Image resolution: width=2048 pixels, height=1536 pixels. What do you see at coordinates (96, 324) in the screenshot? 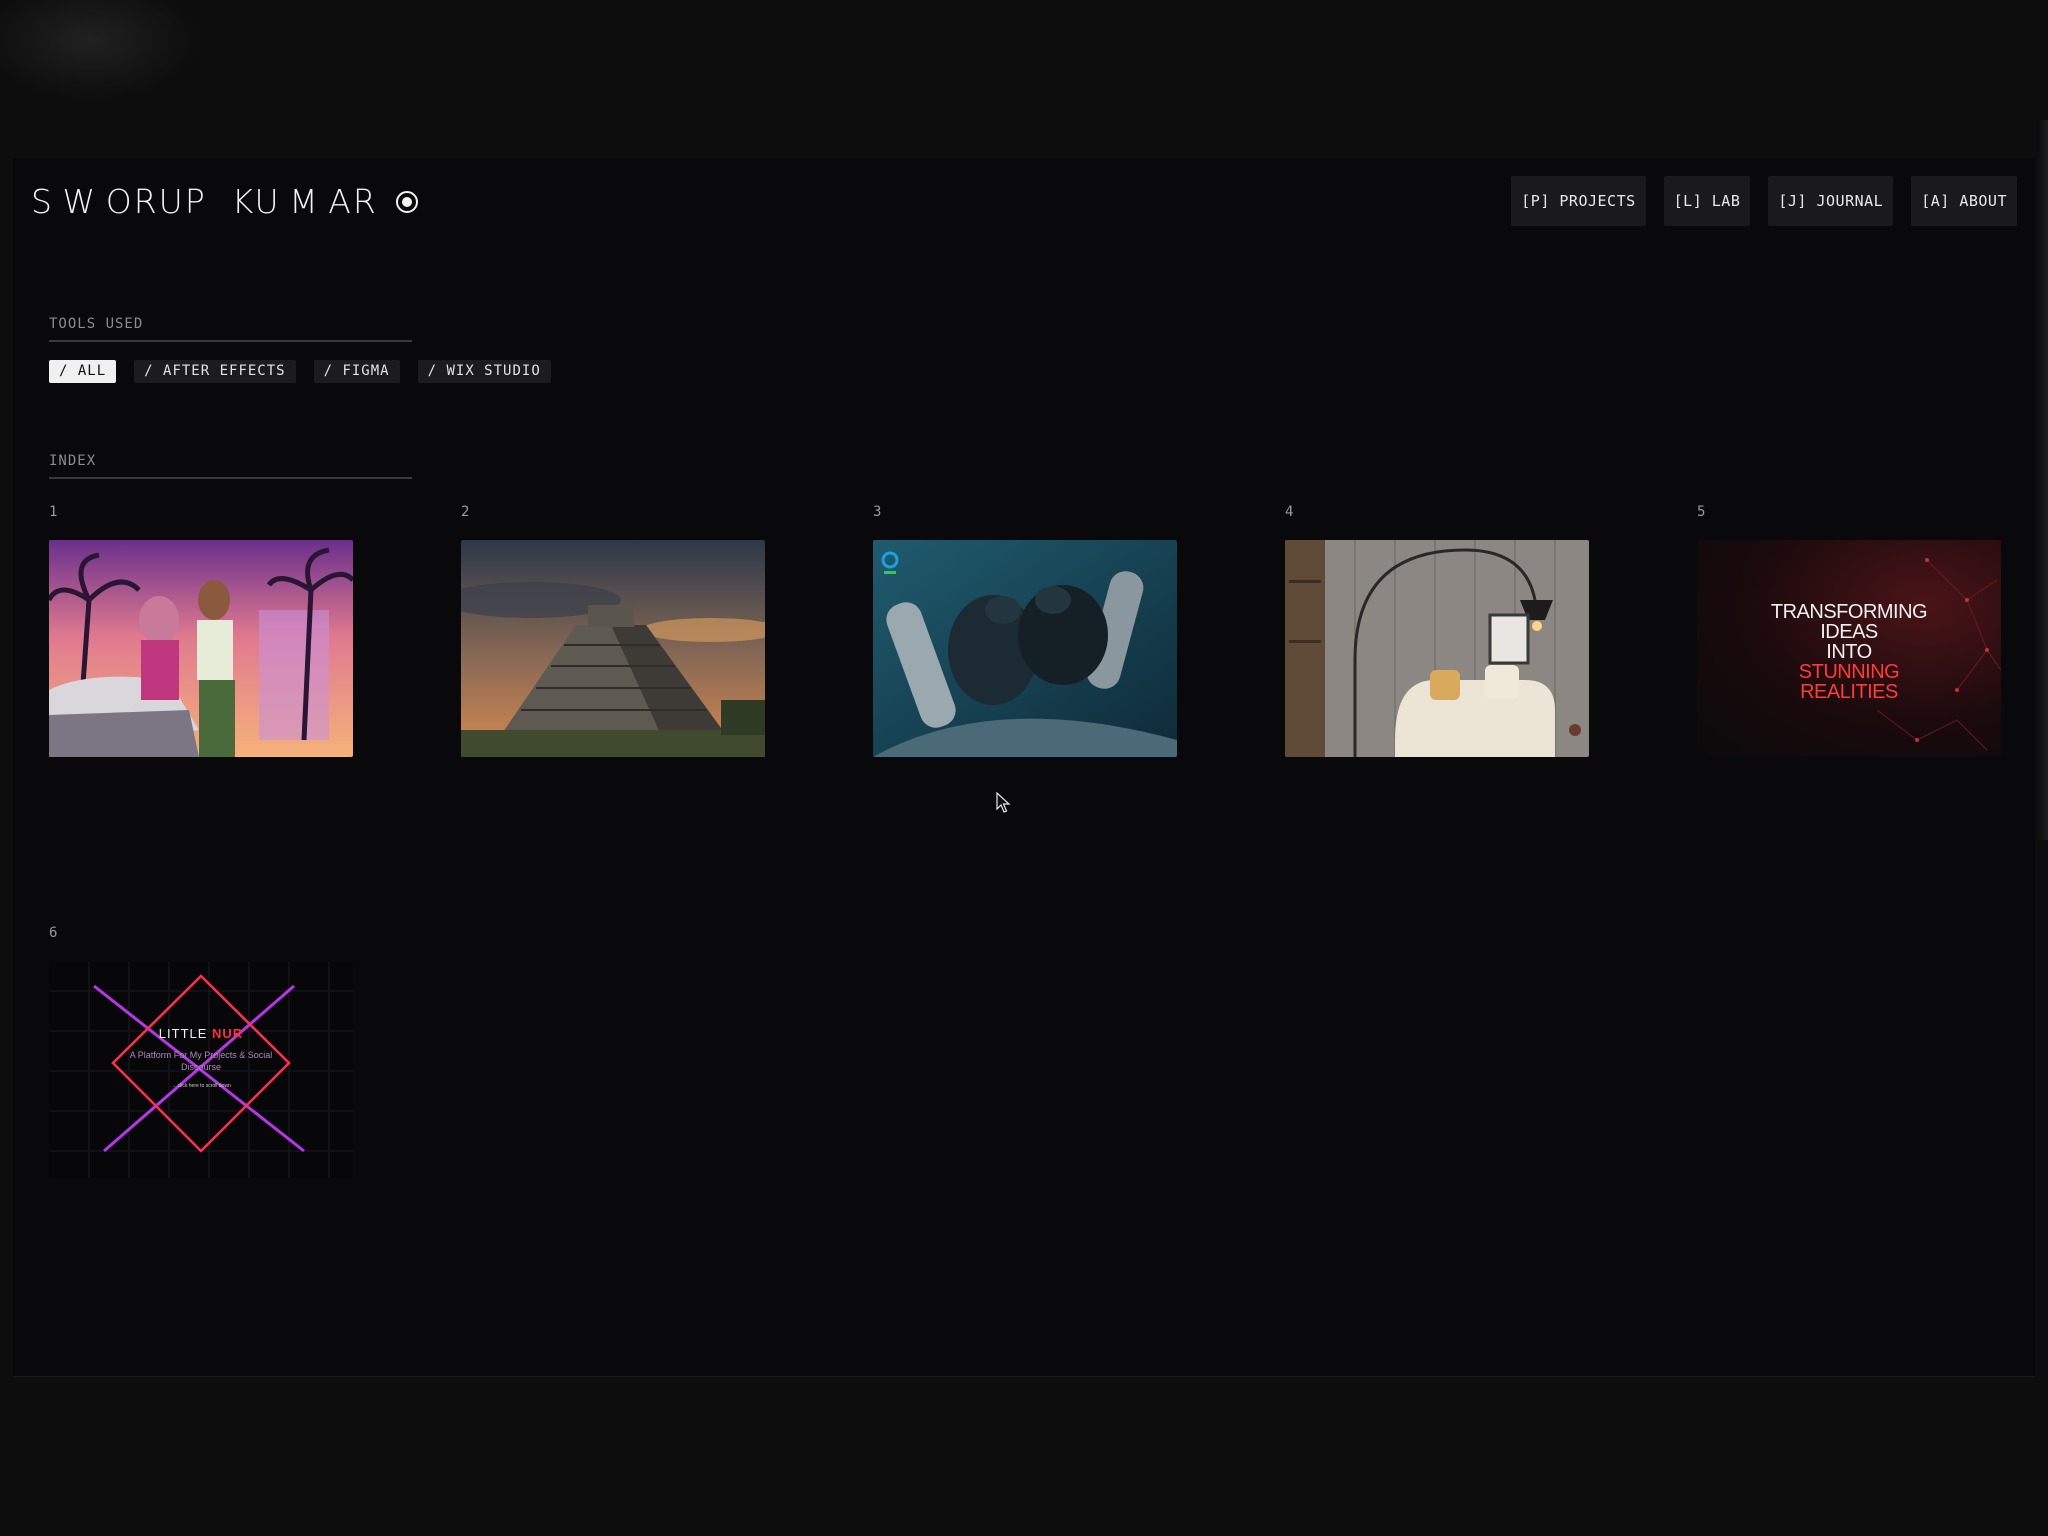
I see `tools-used-label: TOOLS USED` at bounding box center [96, 324].